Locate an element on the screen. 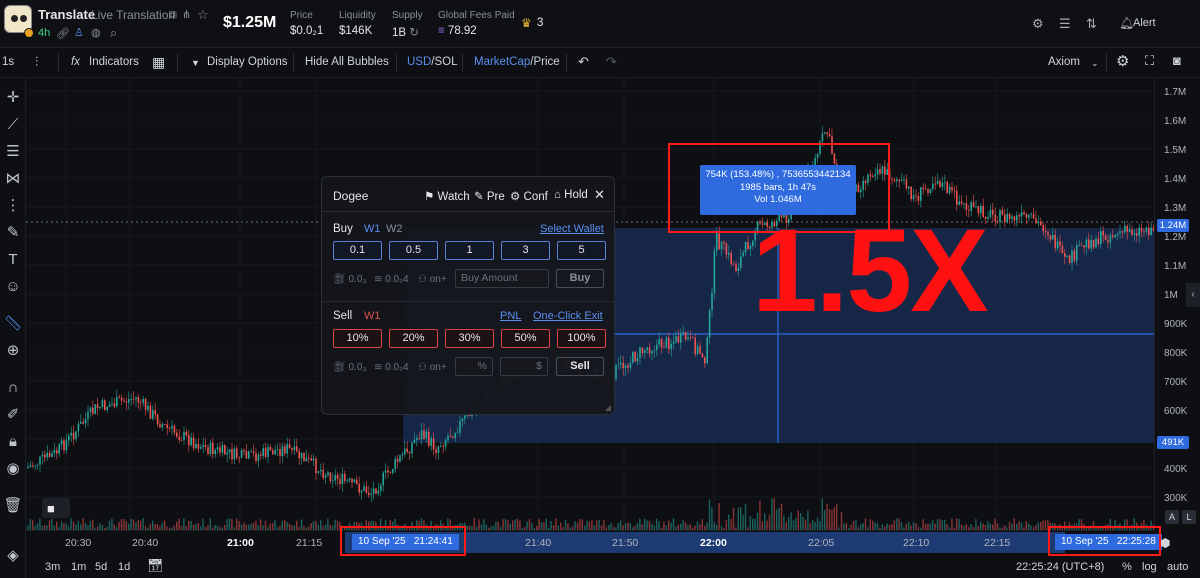  currency-toggle: USD/SOL is located at coordinates (432, 62).